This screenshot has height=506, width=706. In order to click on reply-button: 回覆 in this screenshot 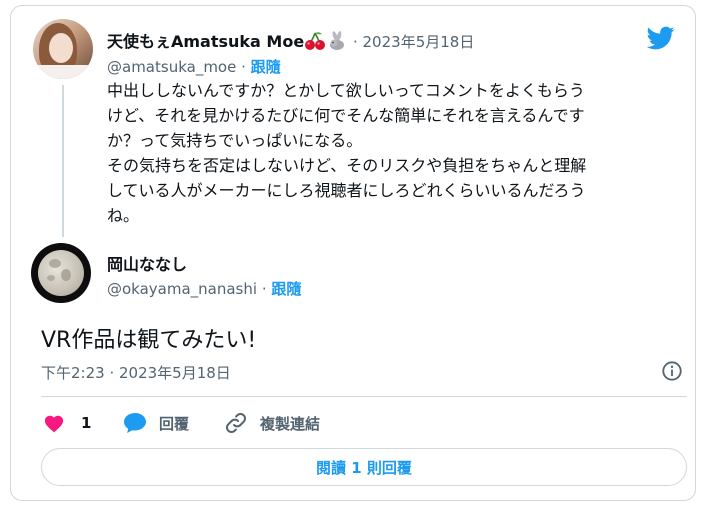, I will do `click(156, 423)`.